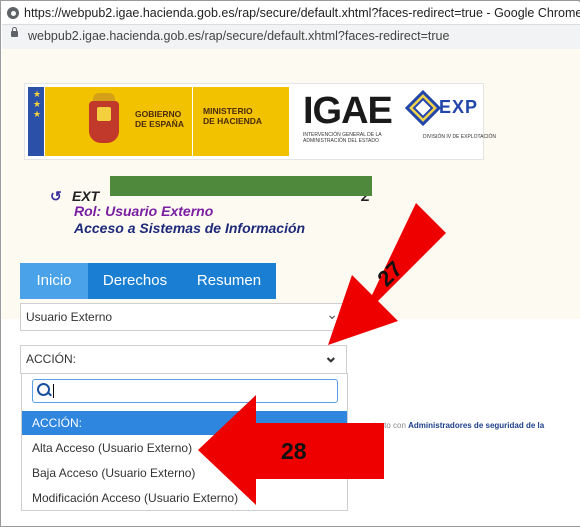 The width and height of the screenshot is (580, 527). Describe the element at coordinates (43, 389) in the screenshot. I see `search-icon` at that location.